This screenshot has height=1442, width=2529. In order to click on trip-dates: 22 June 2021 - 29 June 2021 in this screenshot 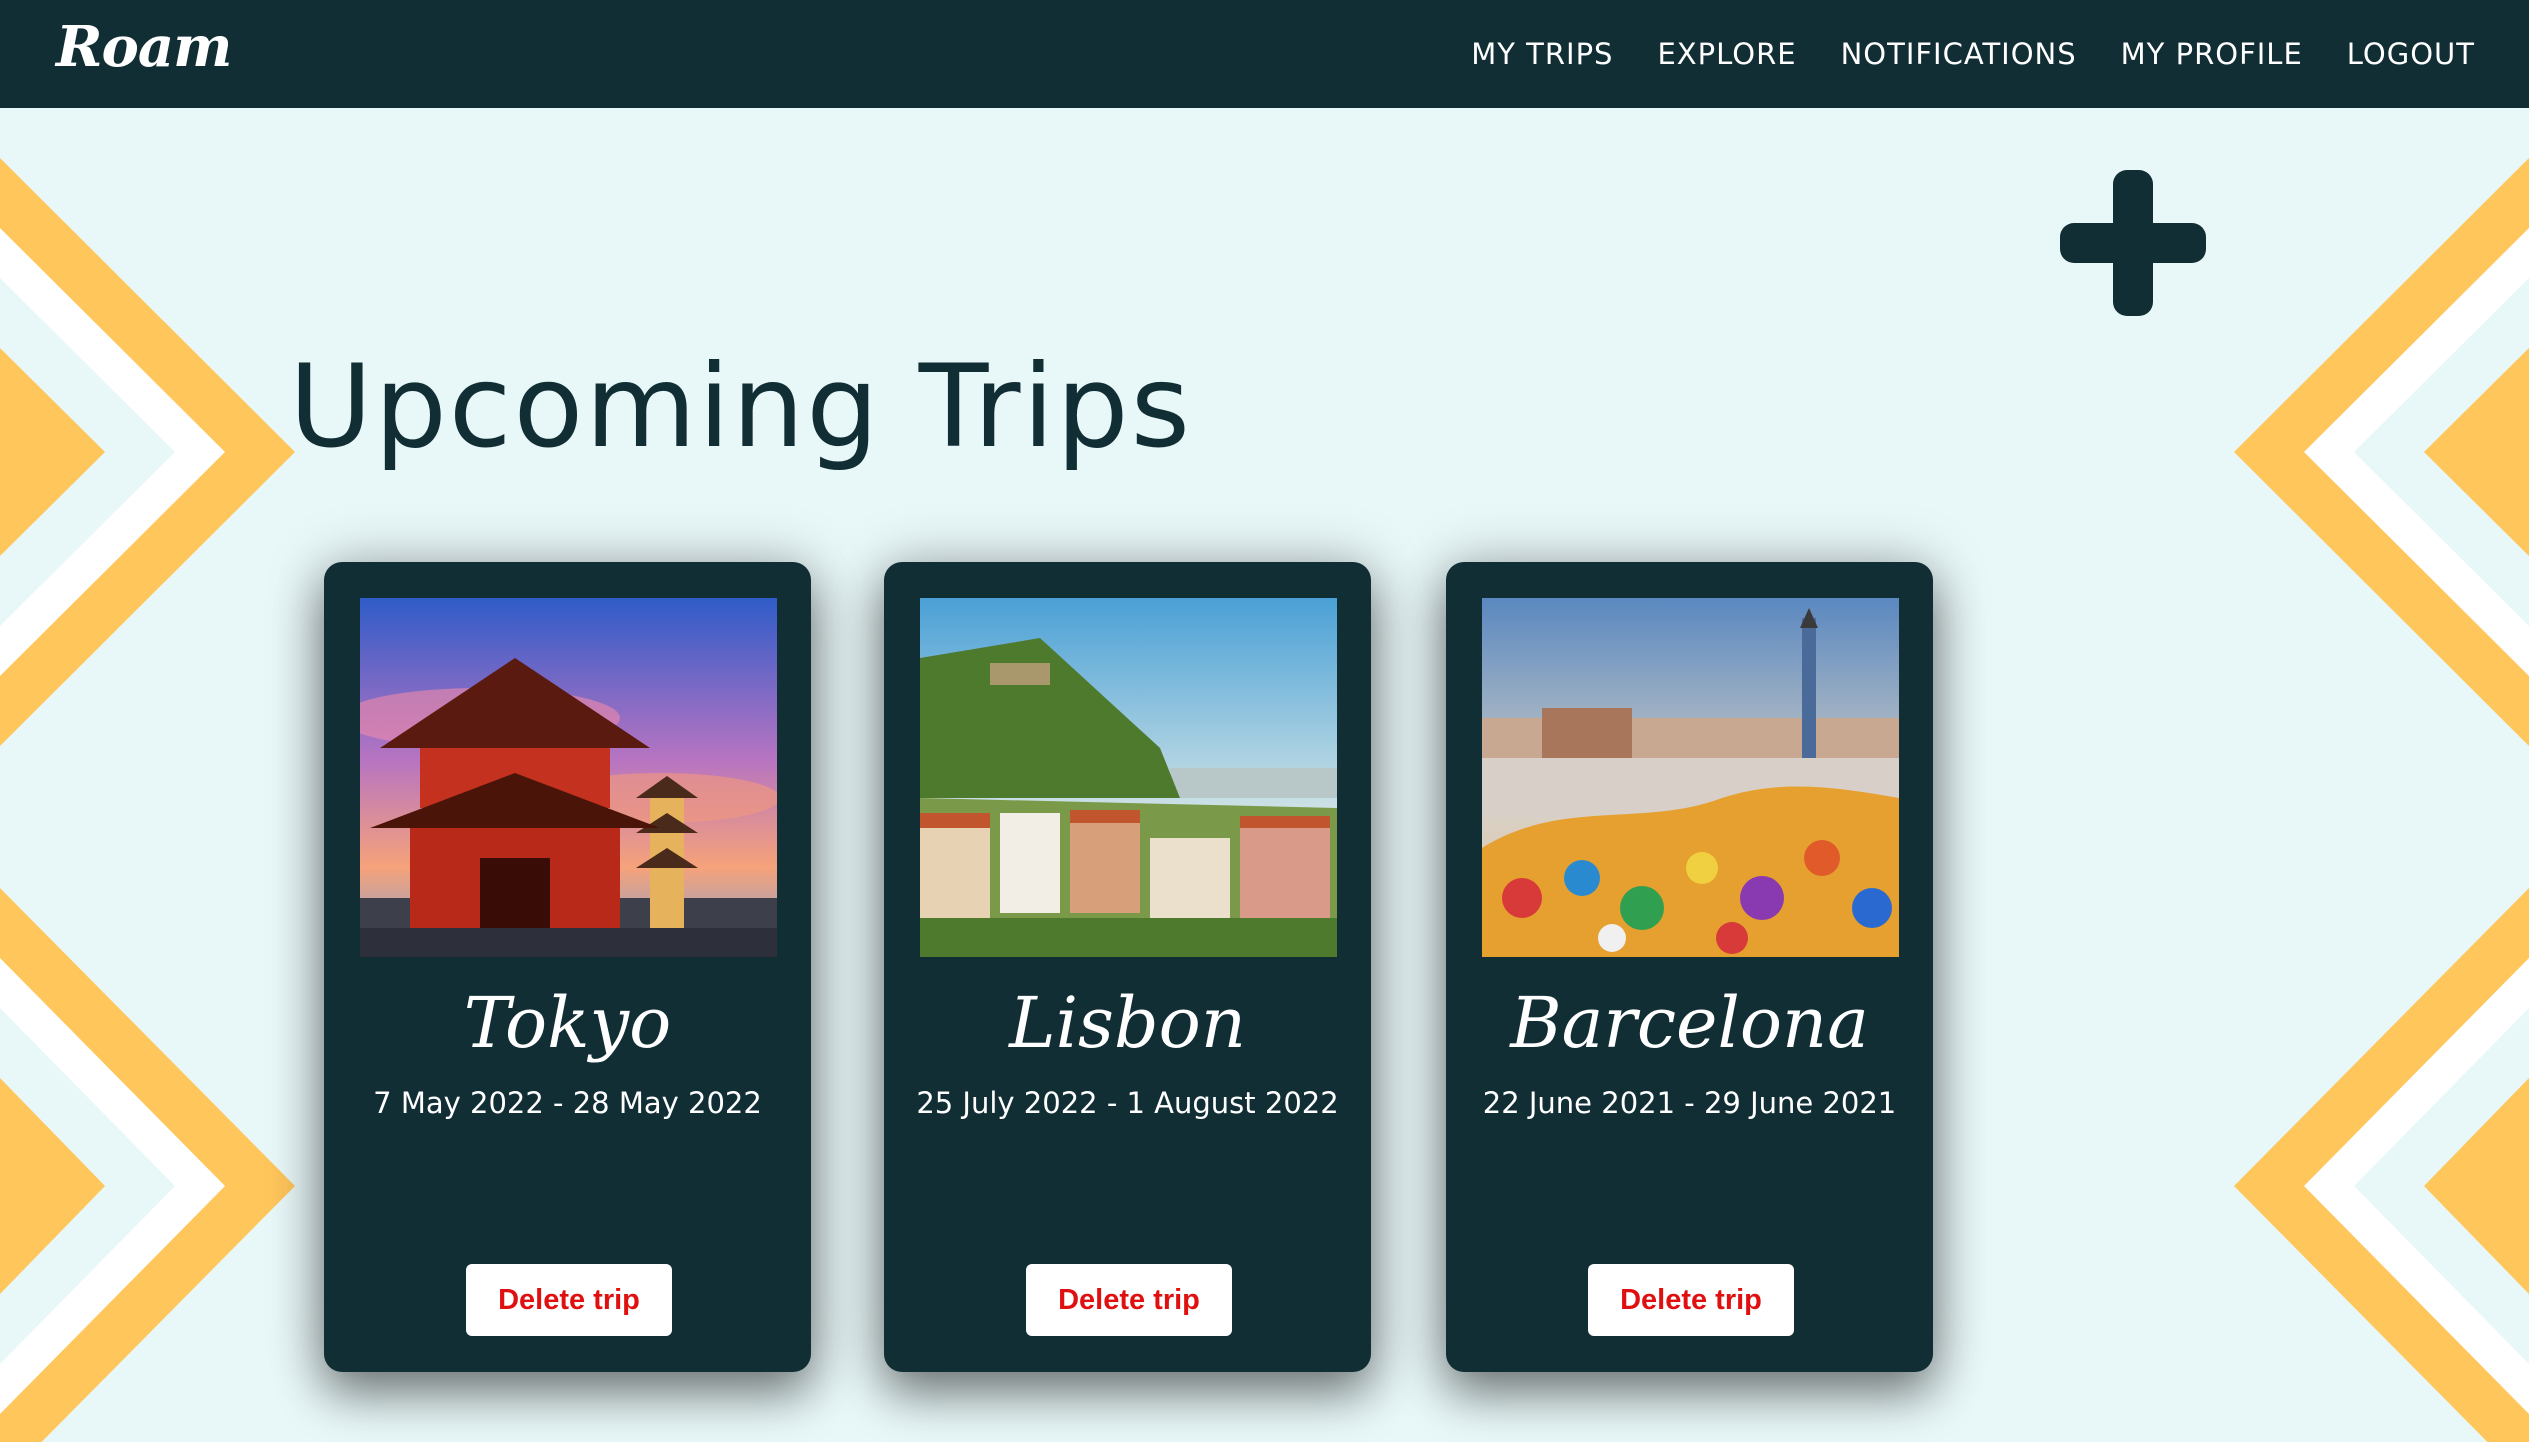, I will do `click(1689, 1103)`.